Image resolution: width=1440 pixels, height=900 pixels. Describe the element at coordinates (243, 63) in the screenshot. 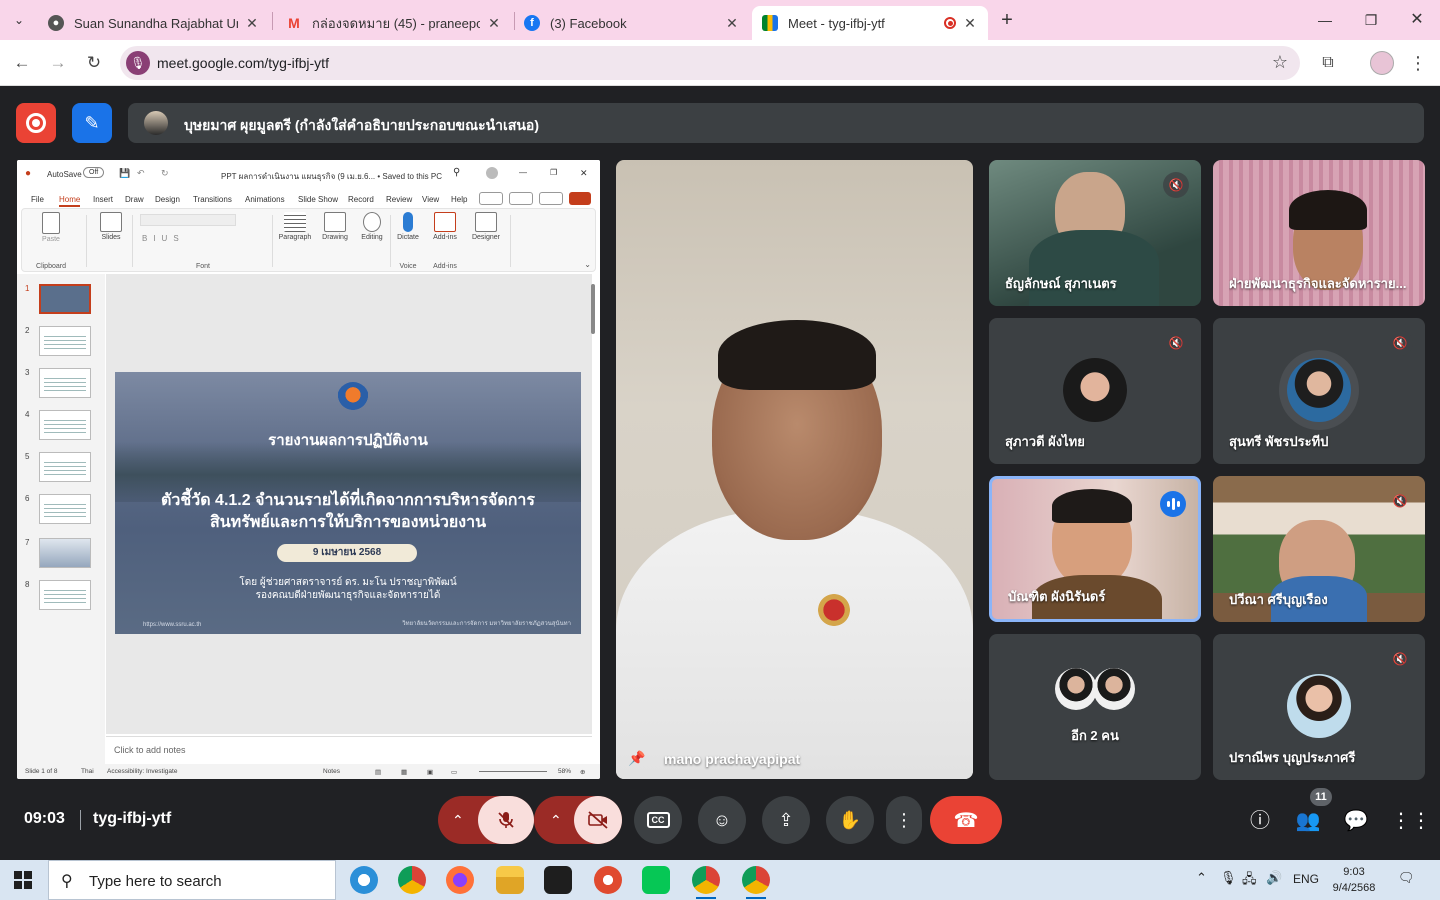

I see `url-text: meet.google.com/tyg-ifbj-ytf` at that location.